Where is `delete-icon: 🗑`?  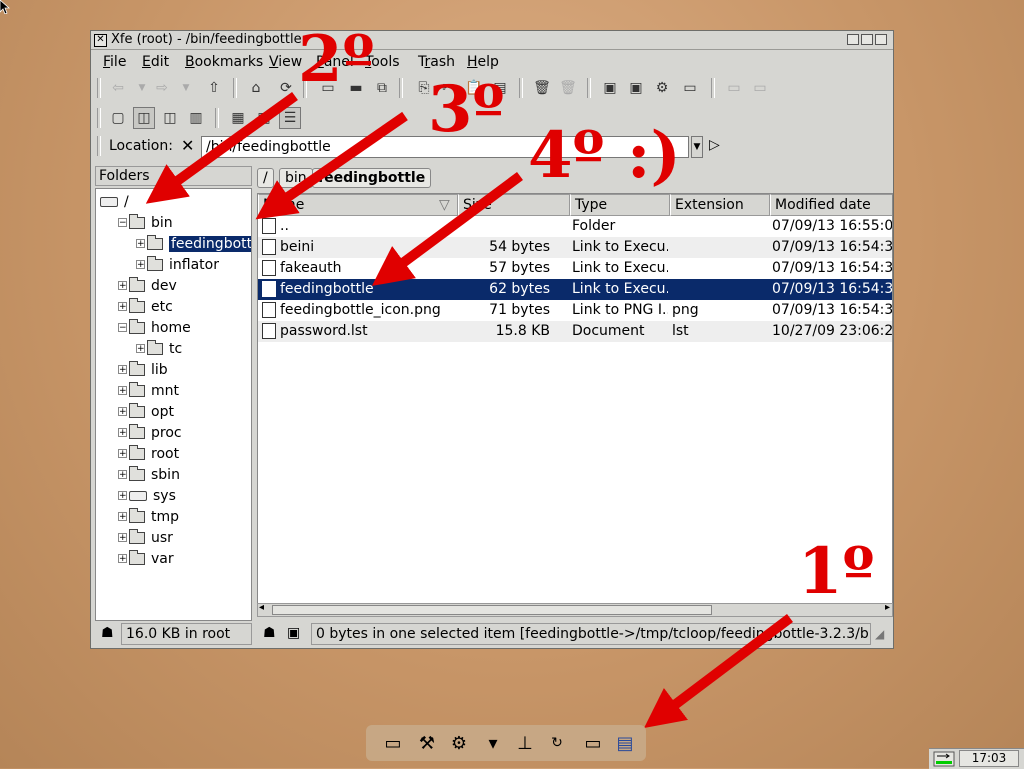
delete-icon: 🗑 is located at coordinates (568, 88).